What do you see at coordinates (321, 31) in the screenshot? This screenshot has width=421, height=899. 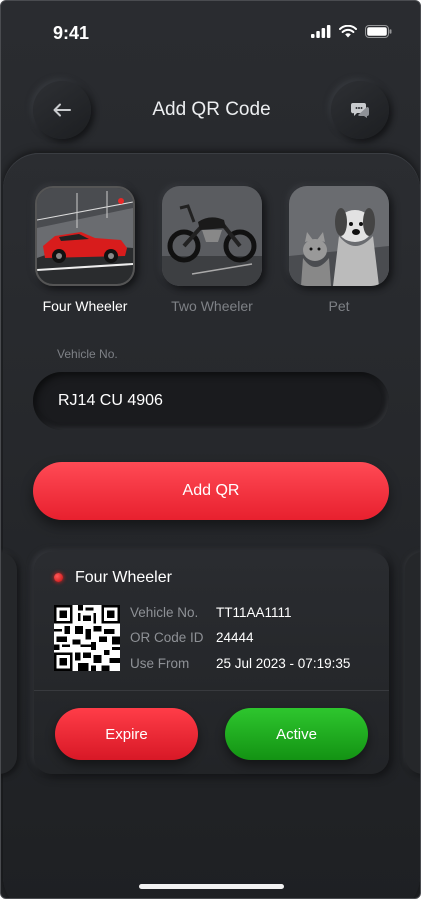 I see `signal-icon` at bounding box center [321, 31].